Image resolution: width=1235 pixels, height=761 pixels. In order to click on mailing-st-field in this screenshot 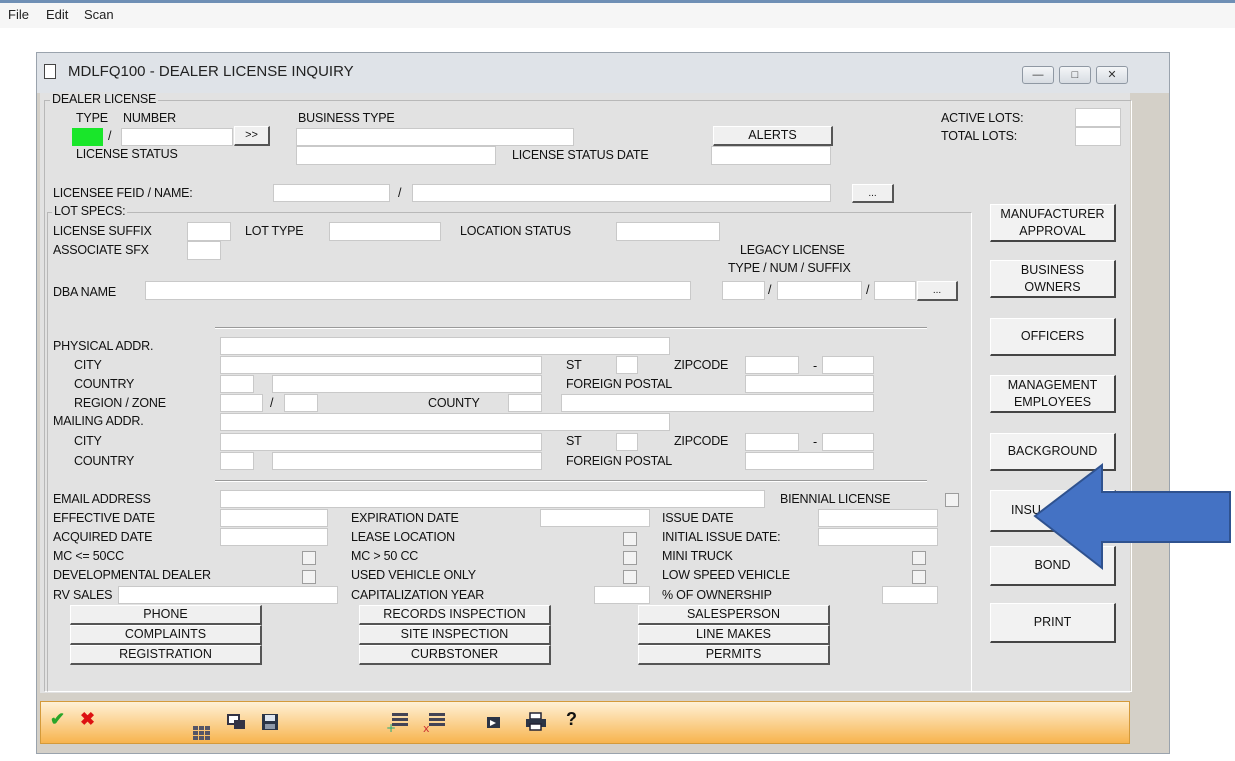, I will do `click(627, 442)`.